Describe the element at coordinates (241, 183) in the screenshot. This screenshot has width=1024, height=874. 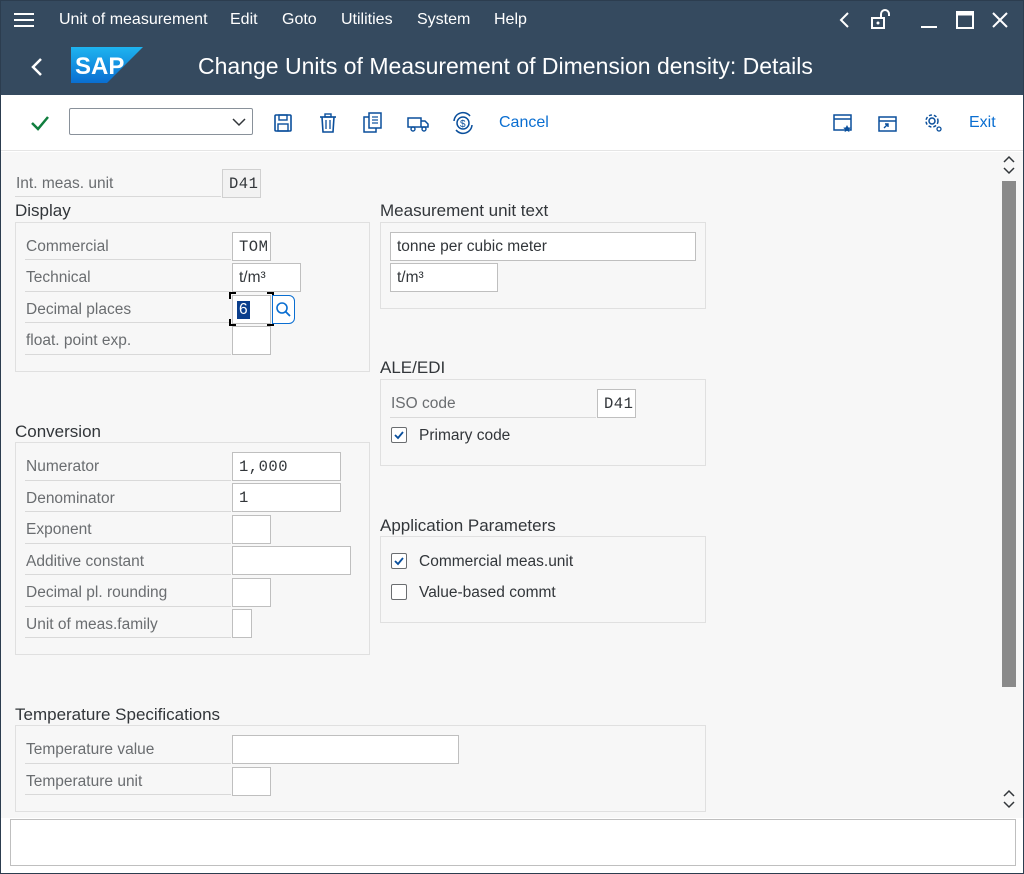
I see `int-meas-unit-field: D41` at that location.